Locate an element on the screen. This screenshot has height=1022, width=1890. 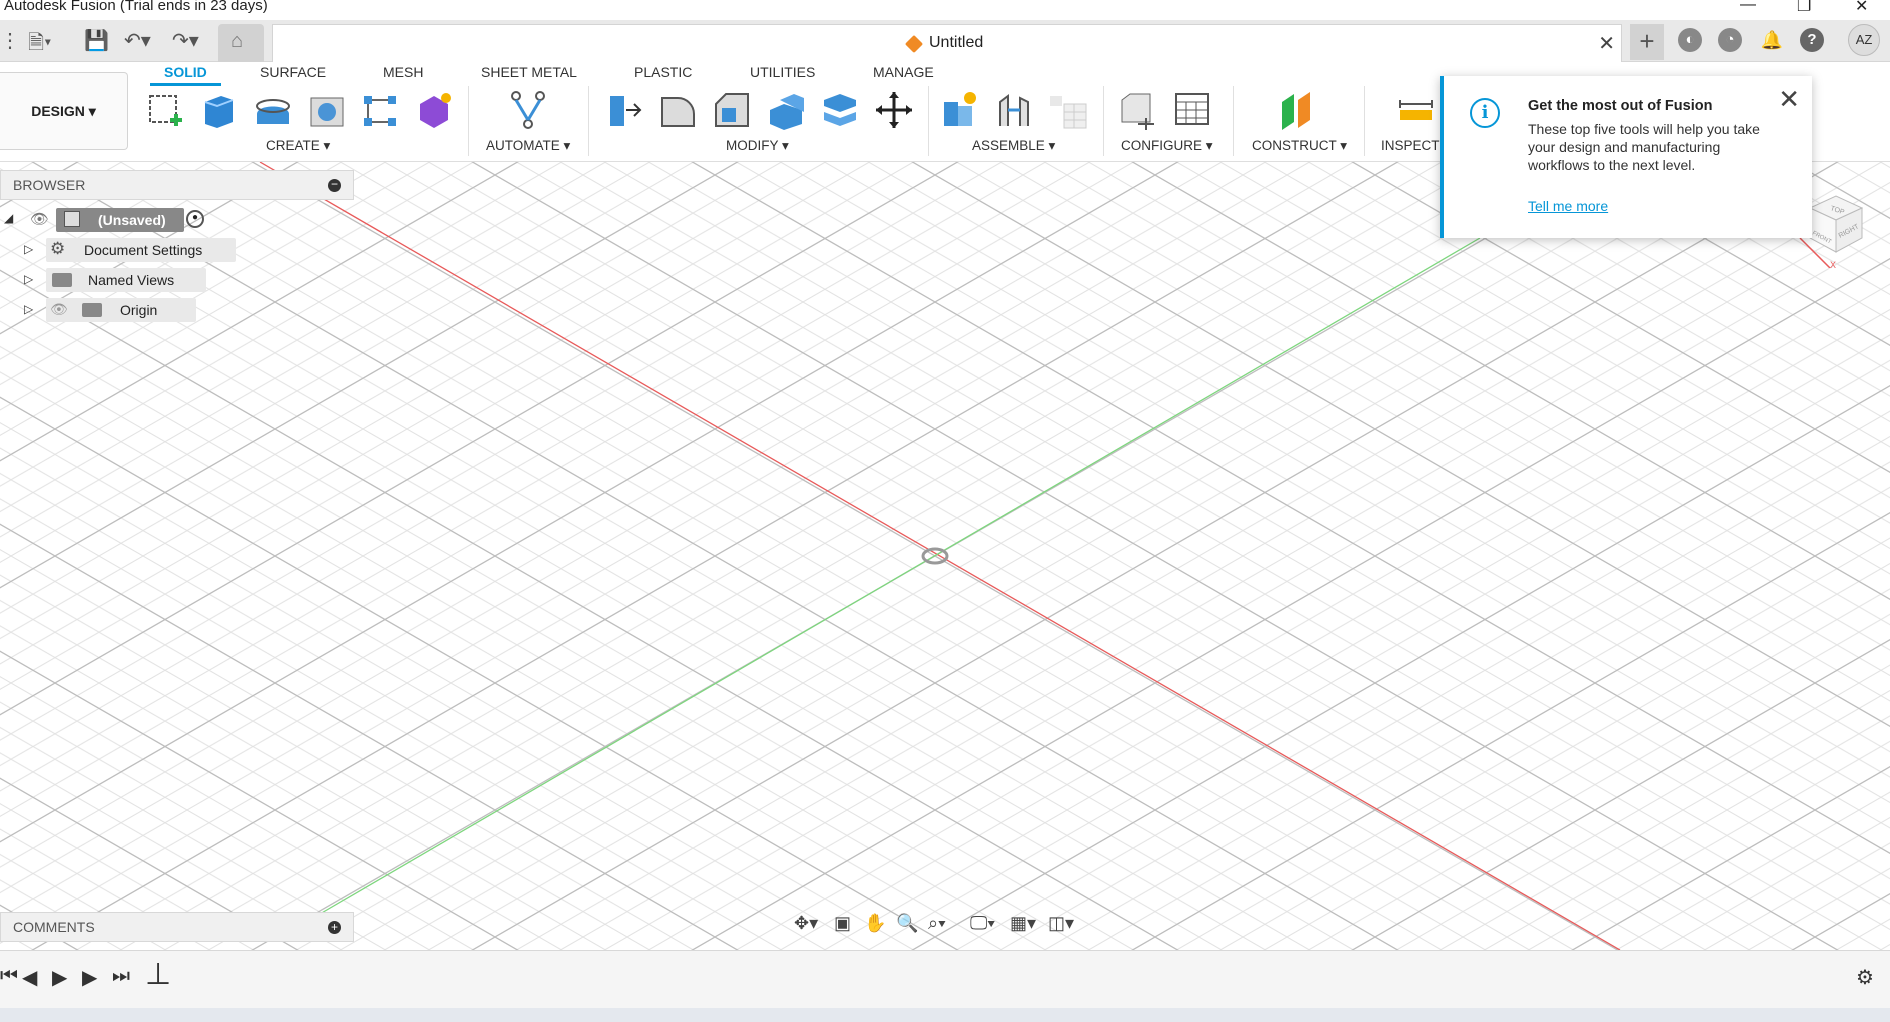
group-configure: CONFIGURE ▾ is located at coordinates (1167, 146).